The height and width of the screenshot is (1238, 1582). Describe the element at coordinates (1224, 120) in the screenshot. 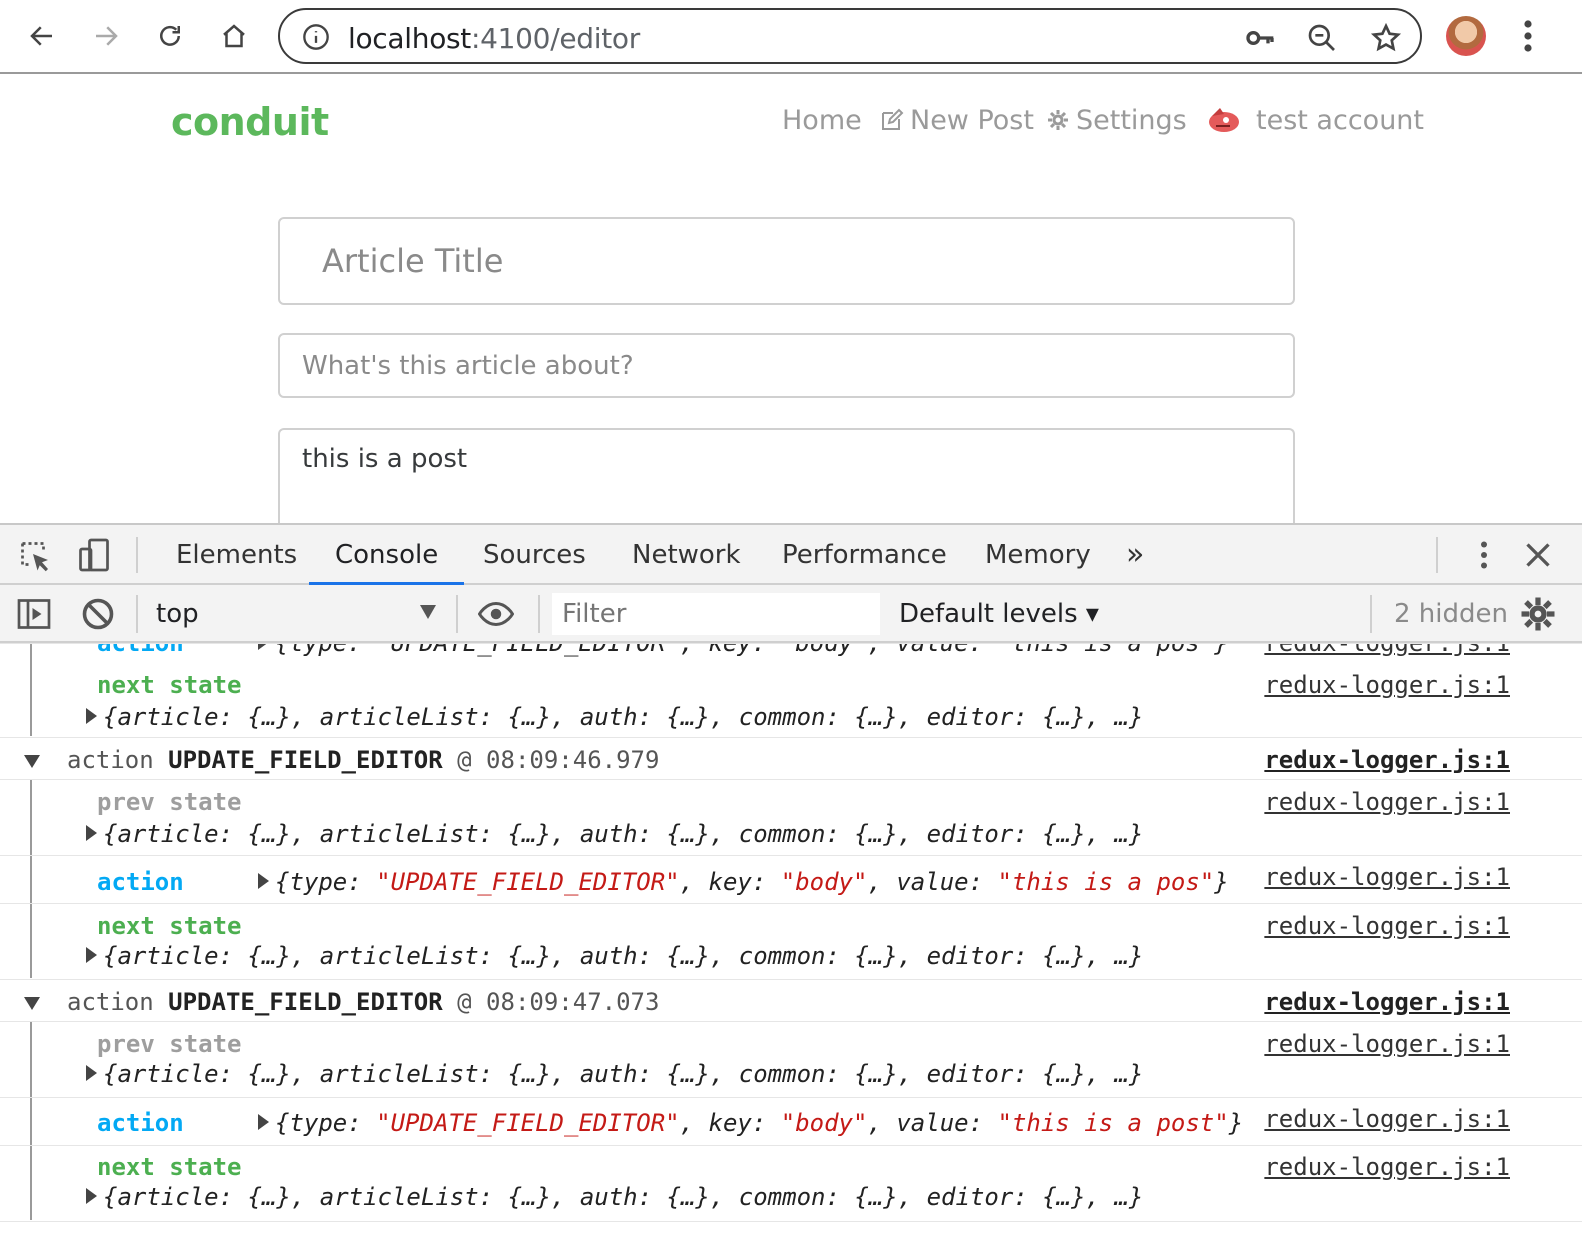

I see `user-avatar-icon` at that location.